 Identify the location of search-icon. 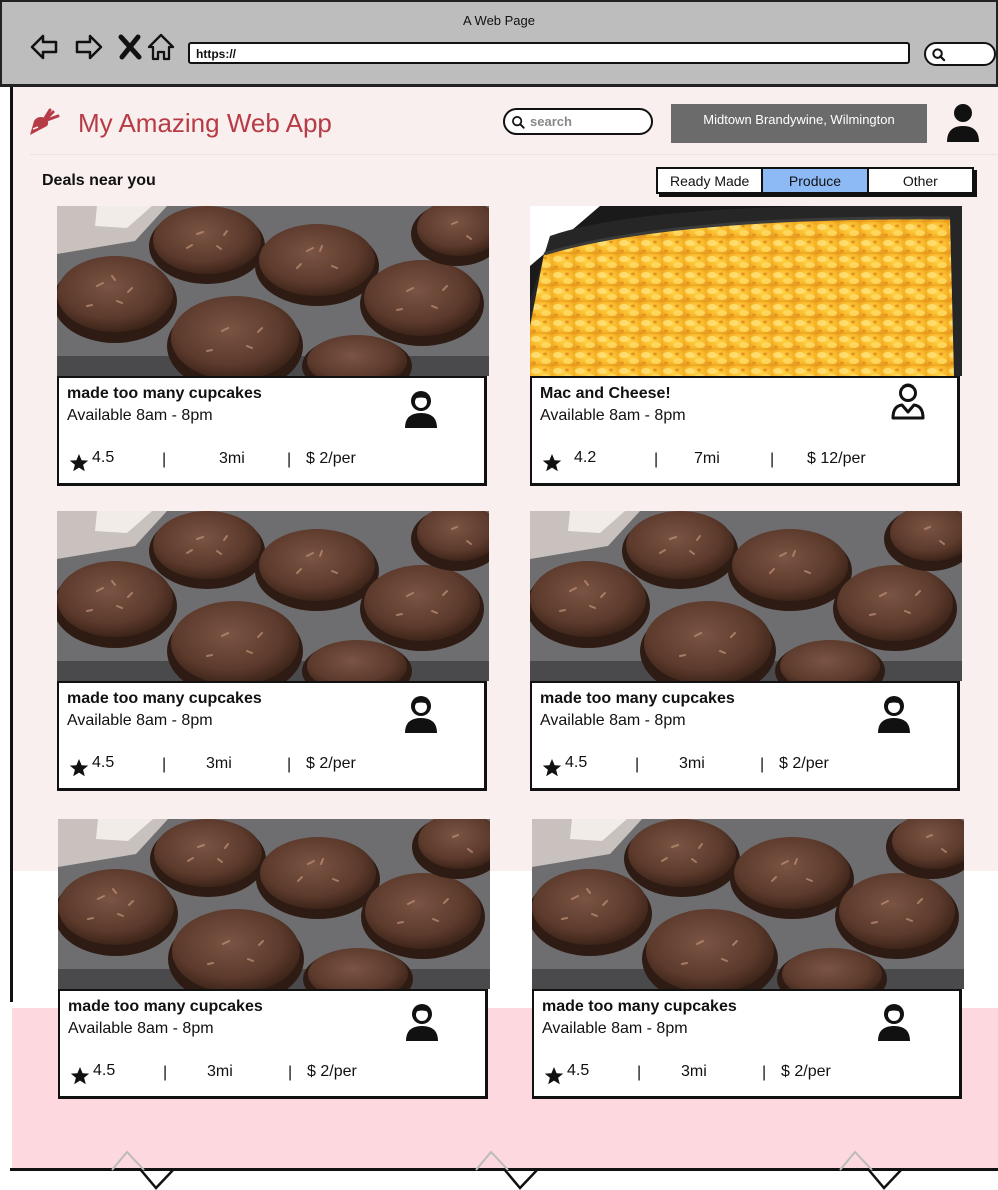
(939, 55).